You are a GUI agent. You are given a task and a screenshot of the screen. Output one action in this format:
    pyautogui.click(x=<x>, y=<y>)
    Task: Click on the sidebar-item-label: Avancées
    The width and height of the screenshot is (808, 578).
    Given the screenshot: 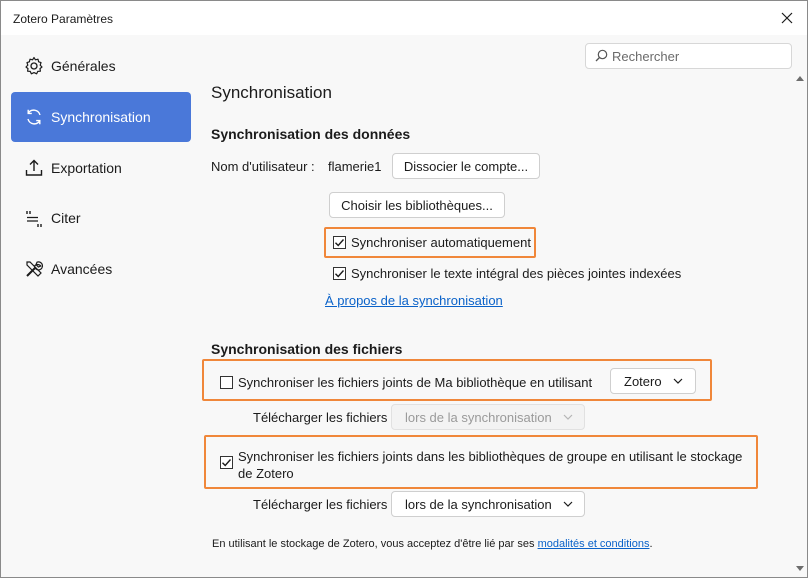 What is the action you would take?
    pyautogui.click(x=82, y=269)
    